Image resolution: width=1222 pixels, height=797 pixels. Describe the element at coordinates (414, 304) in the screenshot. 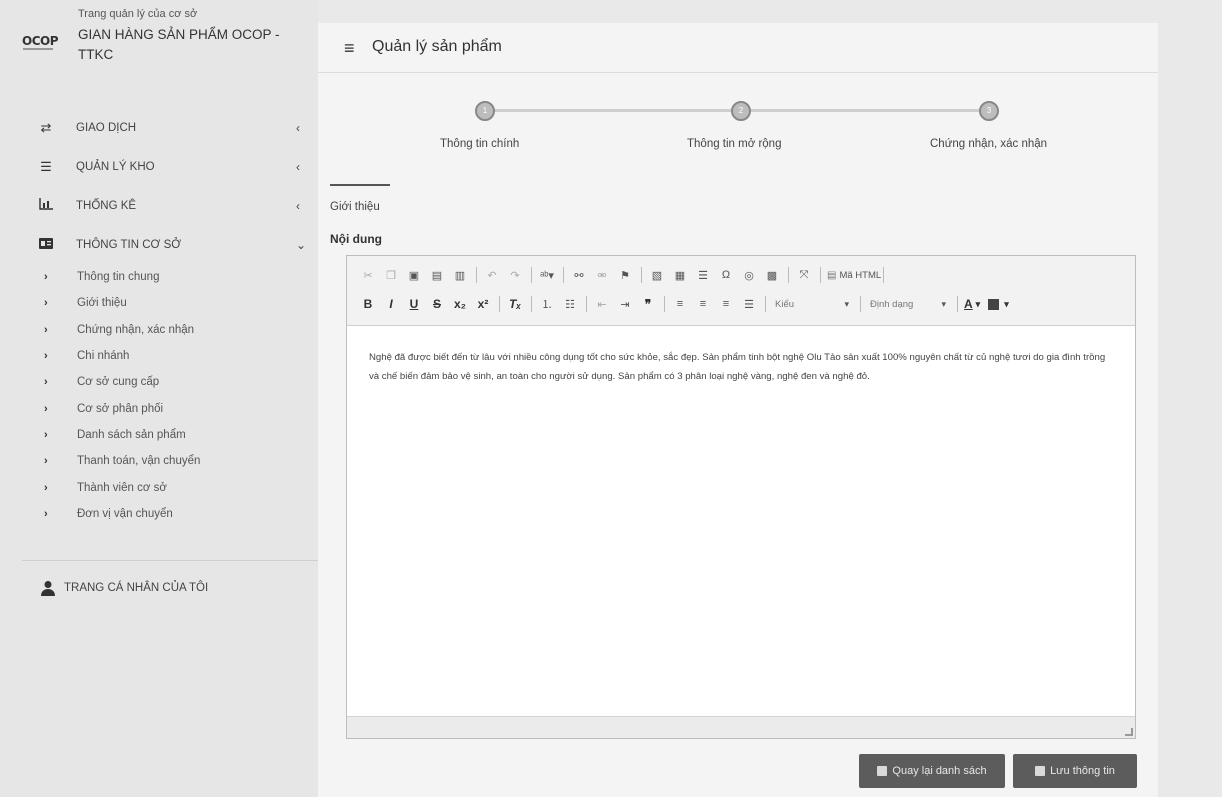

I see `underline-icon: U` at that location.